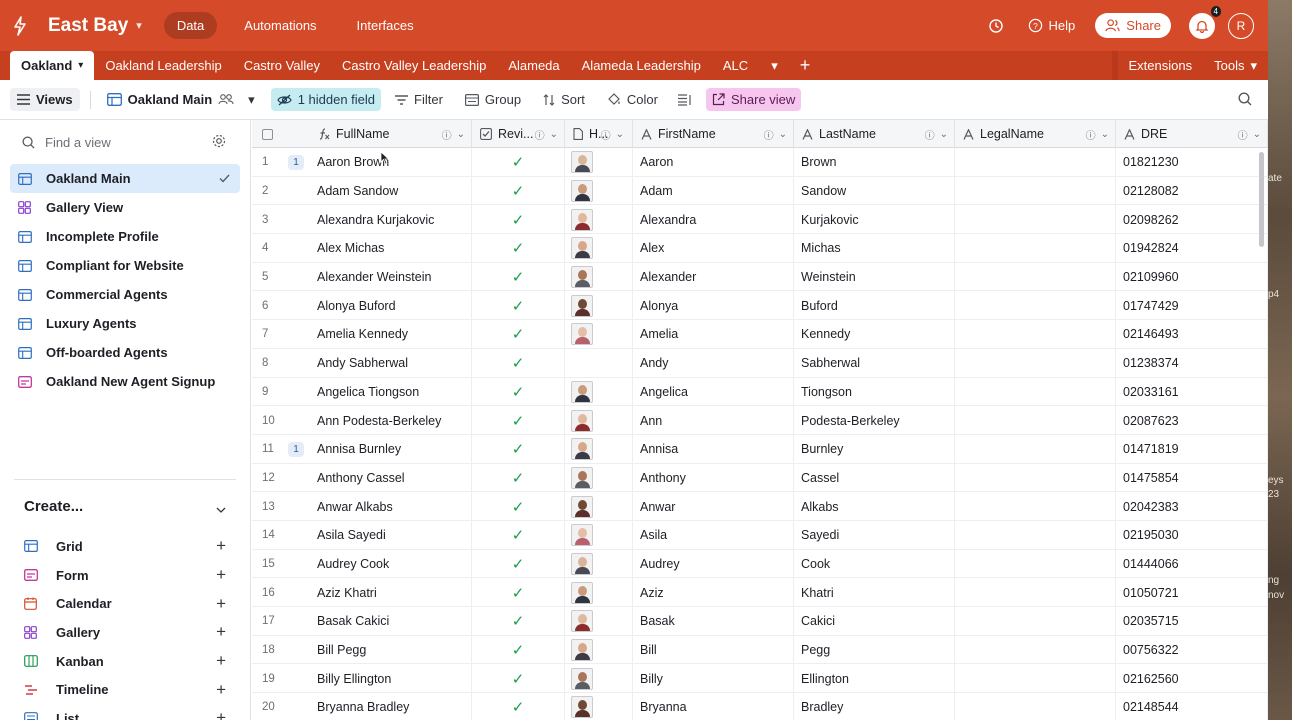  Describe the element at coordinates (713, 706) in the screenshot. I see `cell-firstname: Bryanna` at that location.